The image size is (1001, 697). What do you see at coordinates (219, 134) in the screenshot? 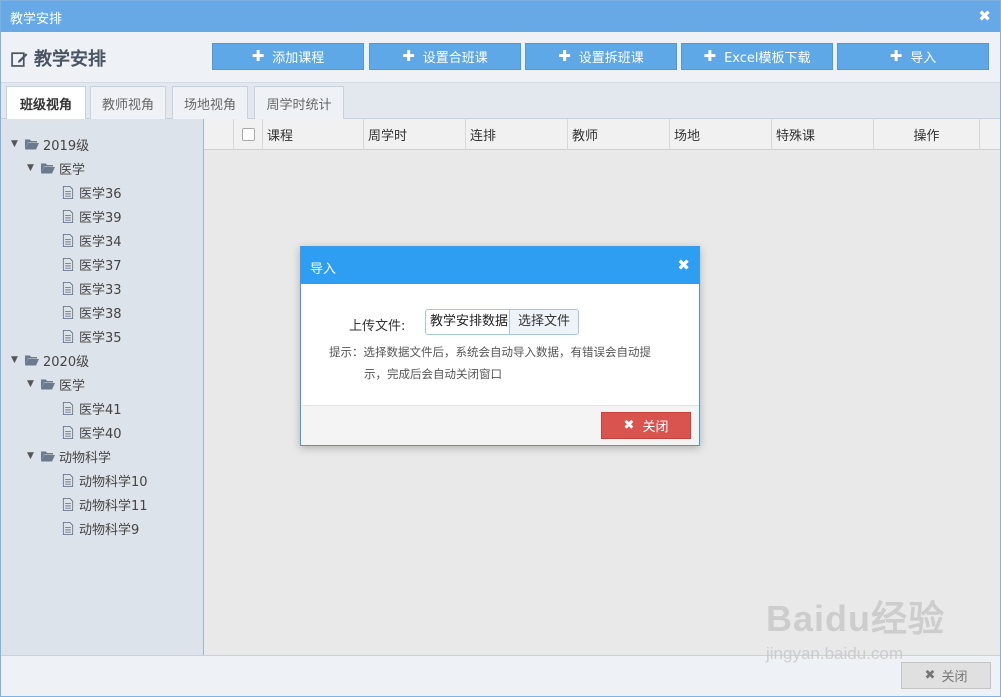
I see `grid-rownum-header` at bounding box center [219, 134].